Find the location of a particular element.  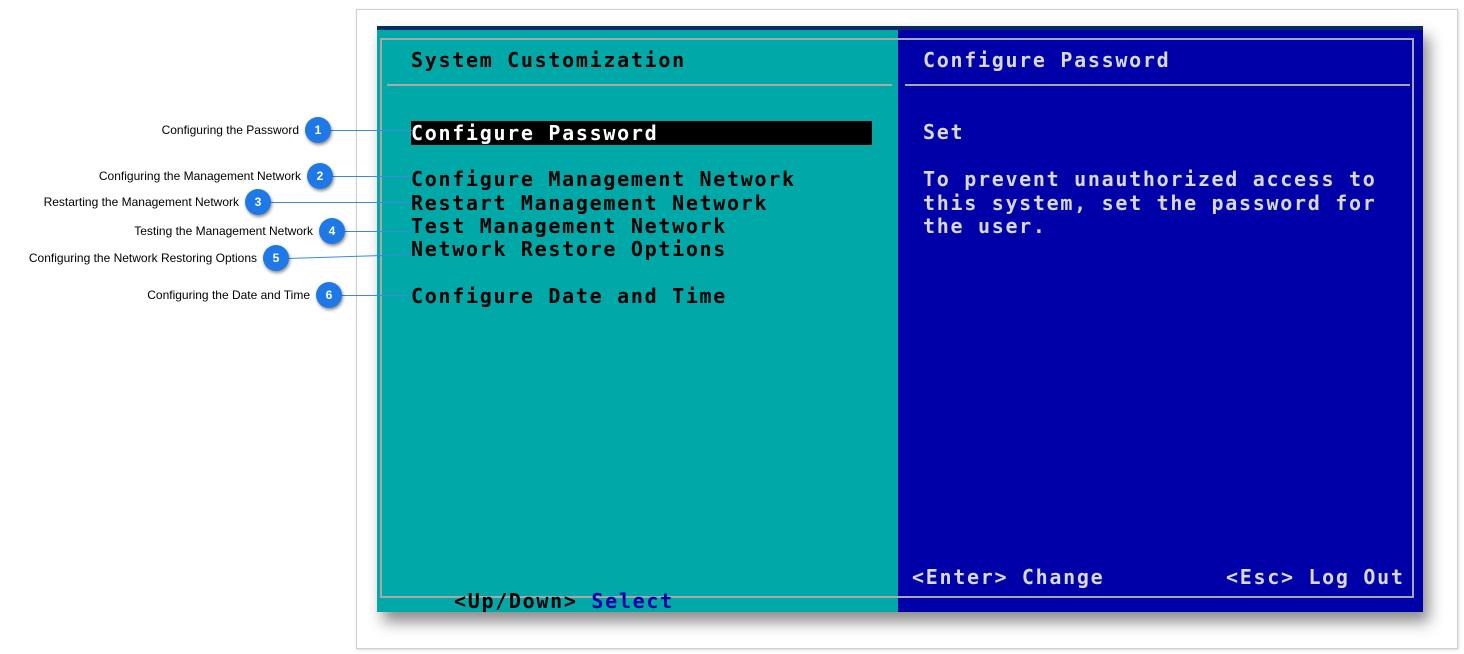

detail-description-line: the user. is located at coordinates (985, 226).